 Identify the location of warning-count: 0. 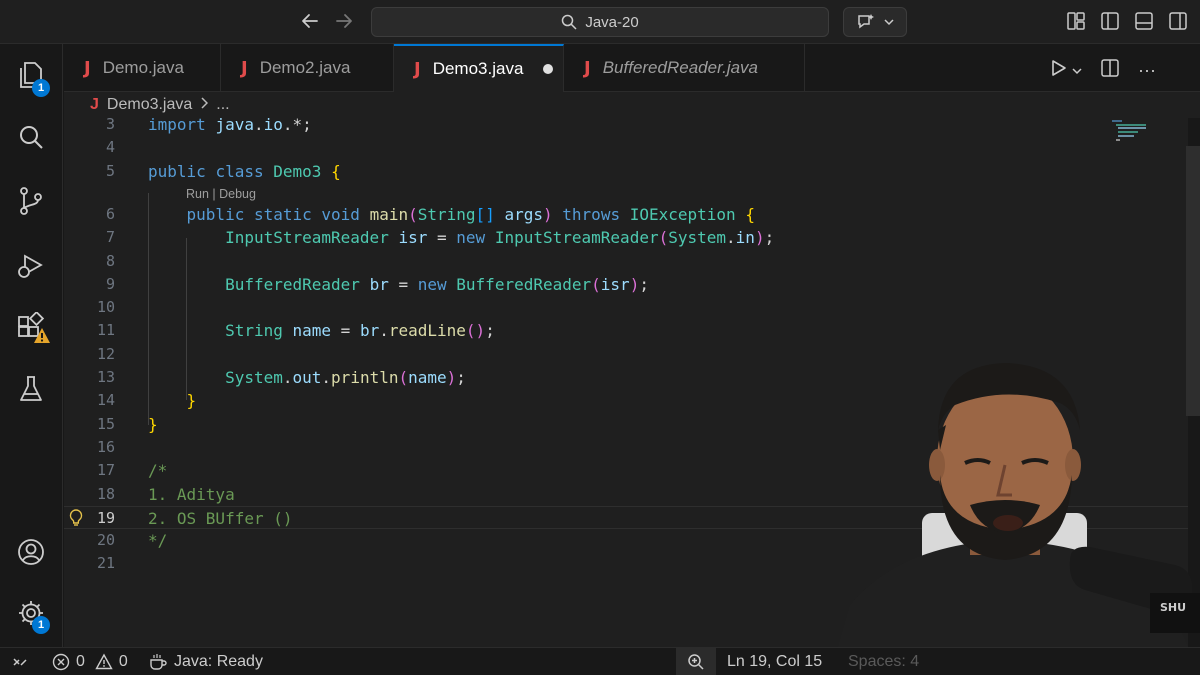
(123, 661).